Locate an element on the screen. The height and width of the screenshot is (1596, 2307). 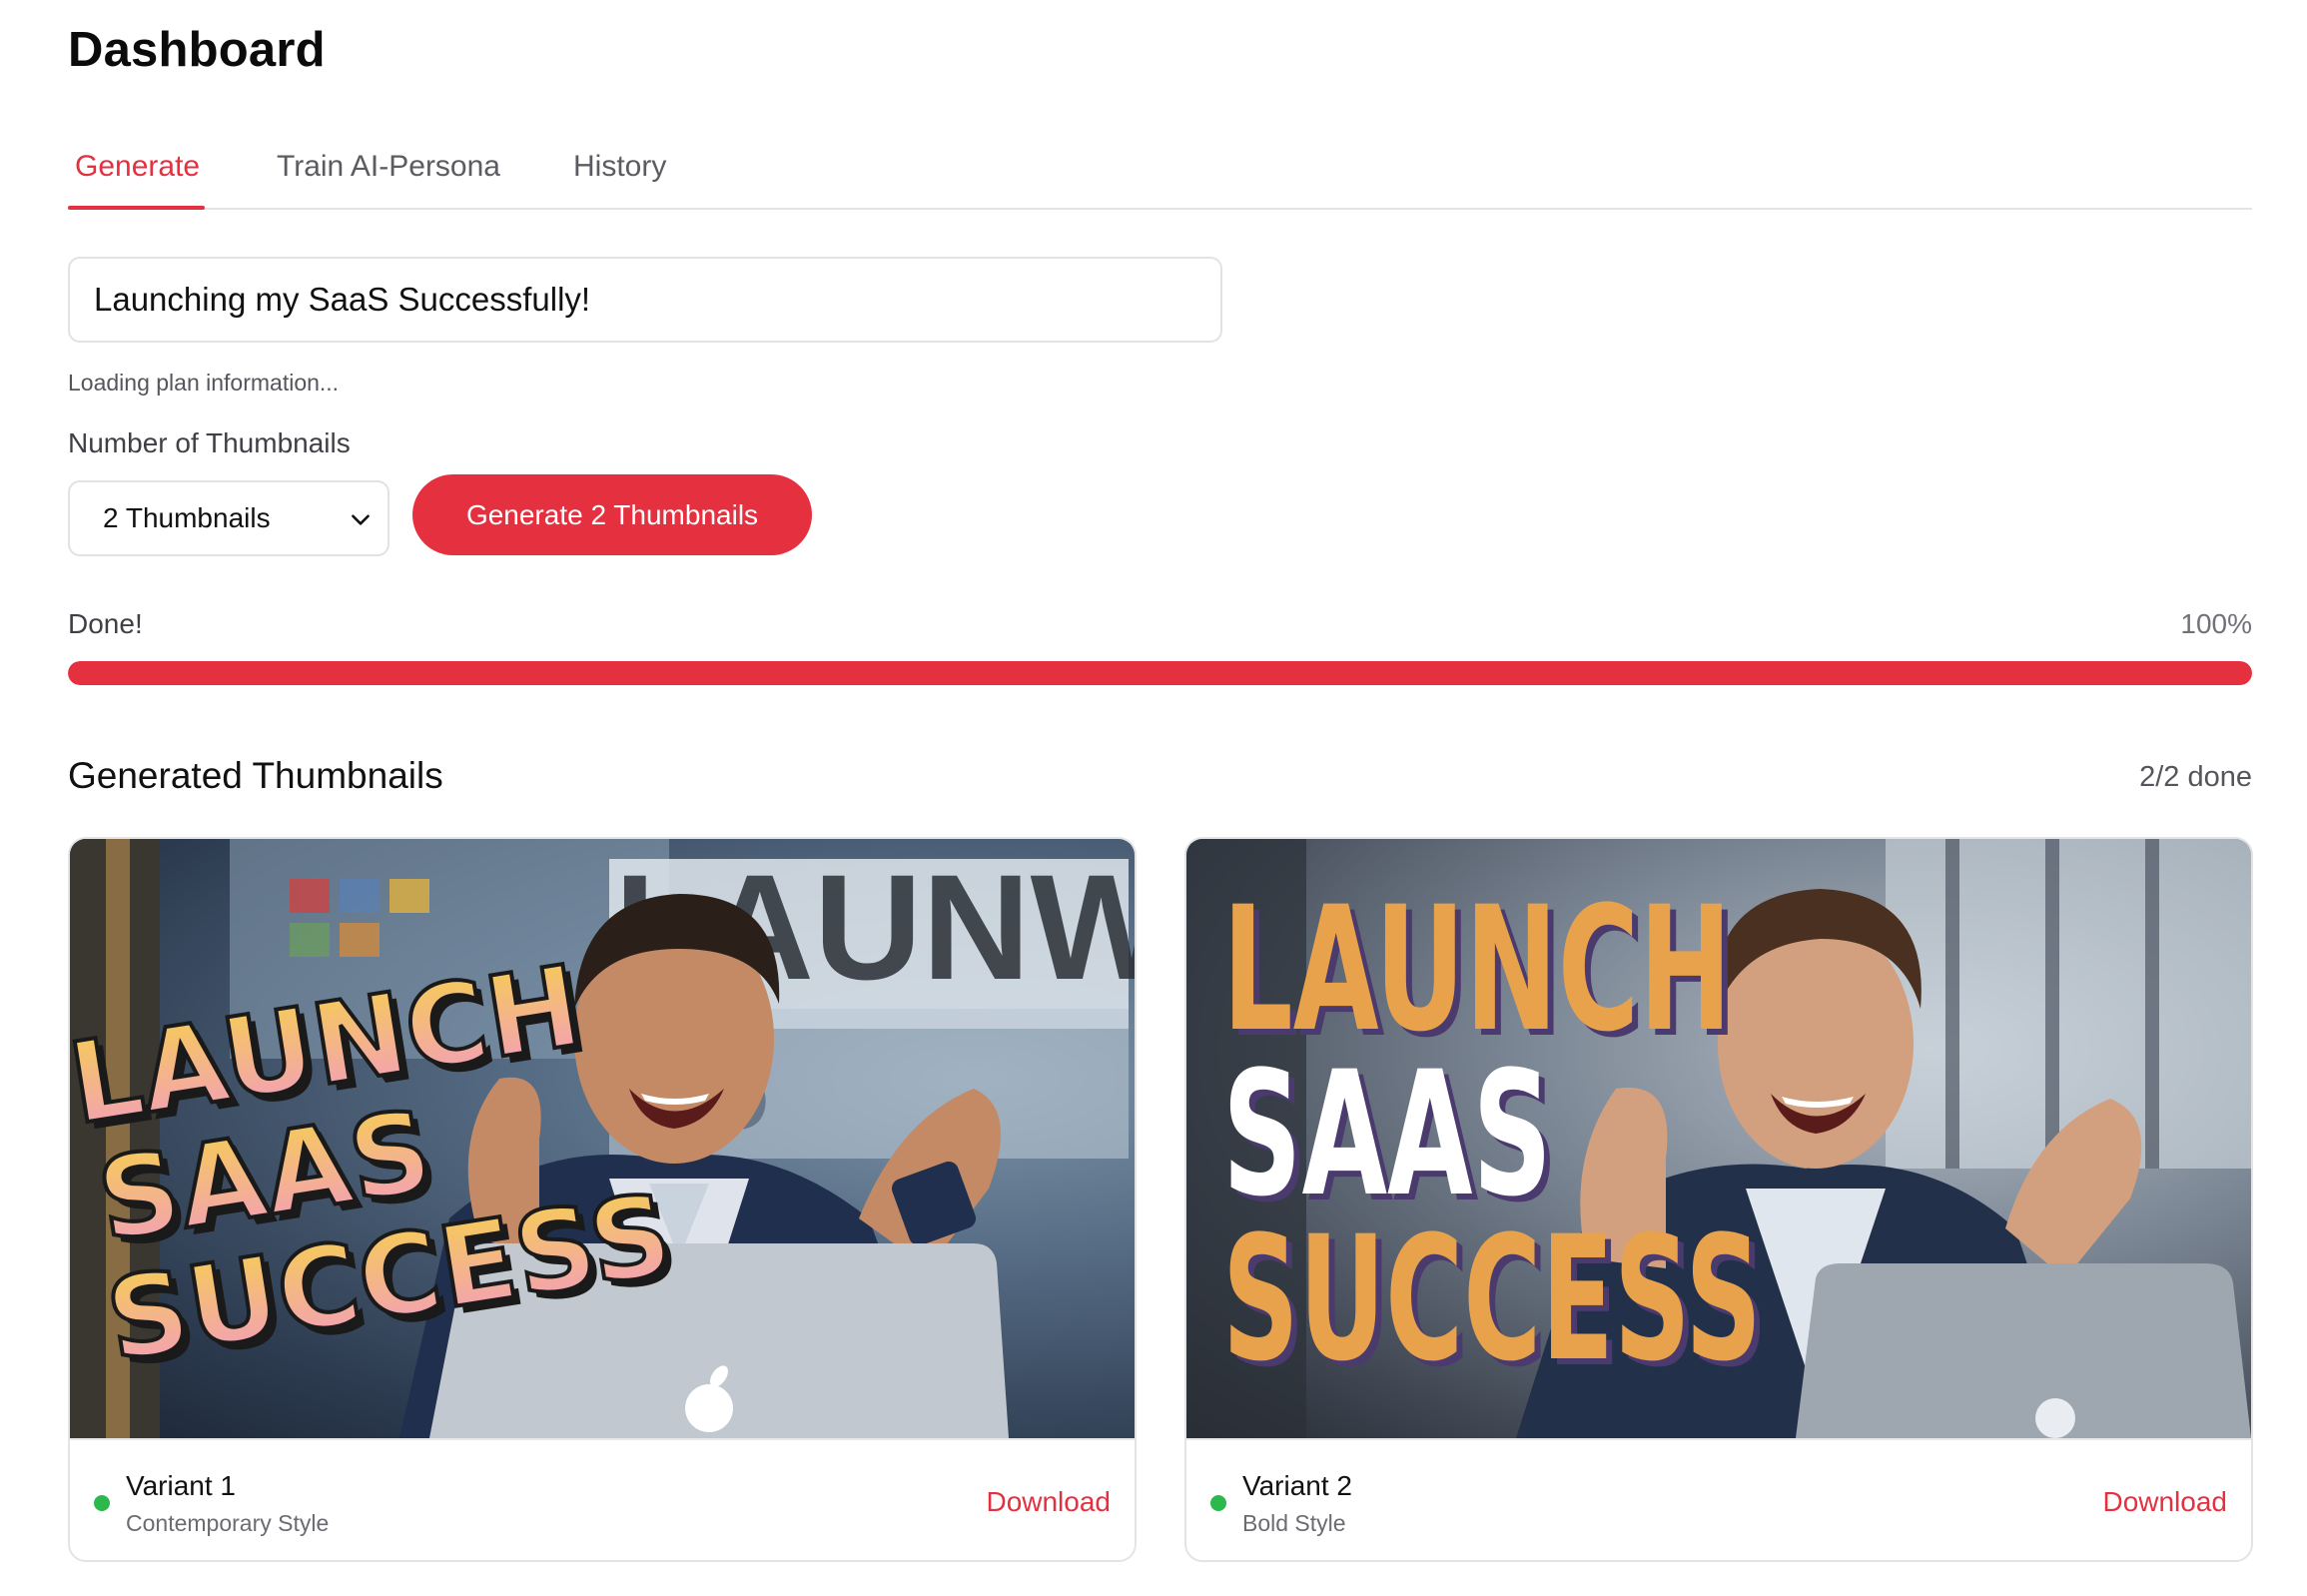
active-tab-indicator is located at coordinates (136, 208).